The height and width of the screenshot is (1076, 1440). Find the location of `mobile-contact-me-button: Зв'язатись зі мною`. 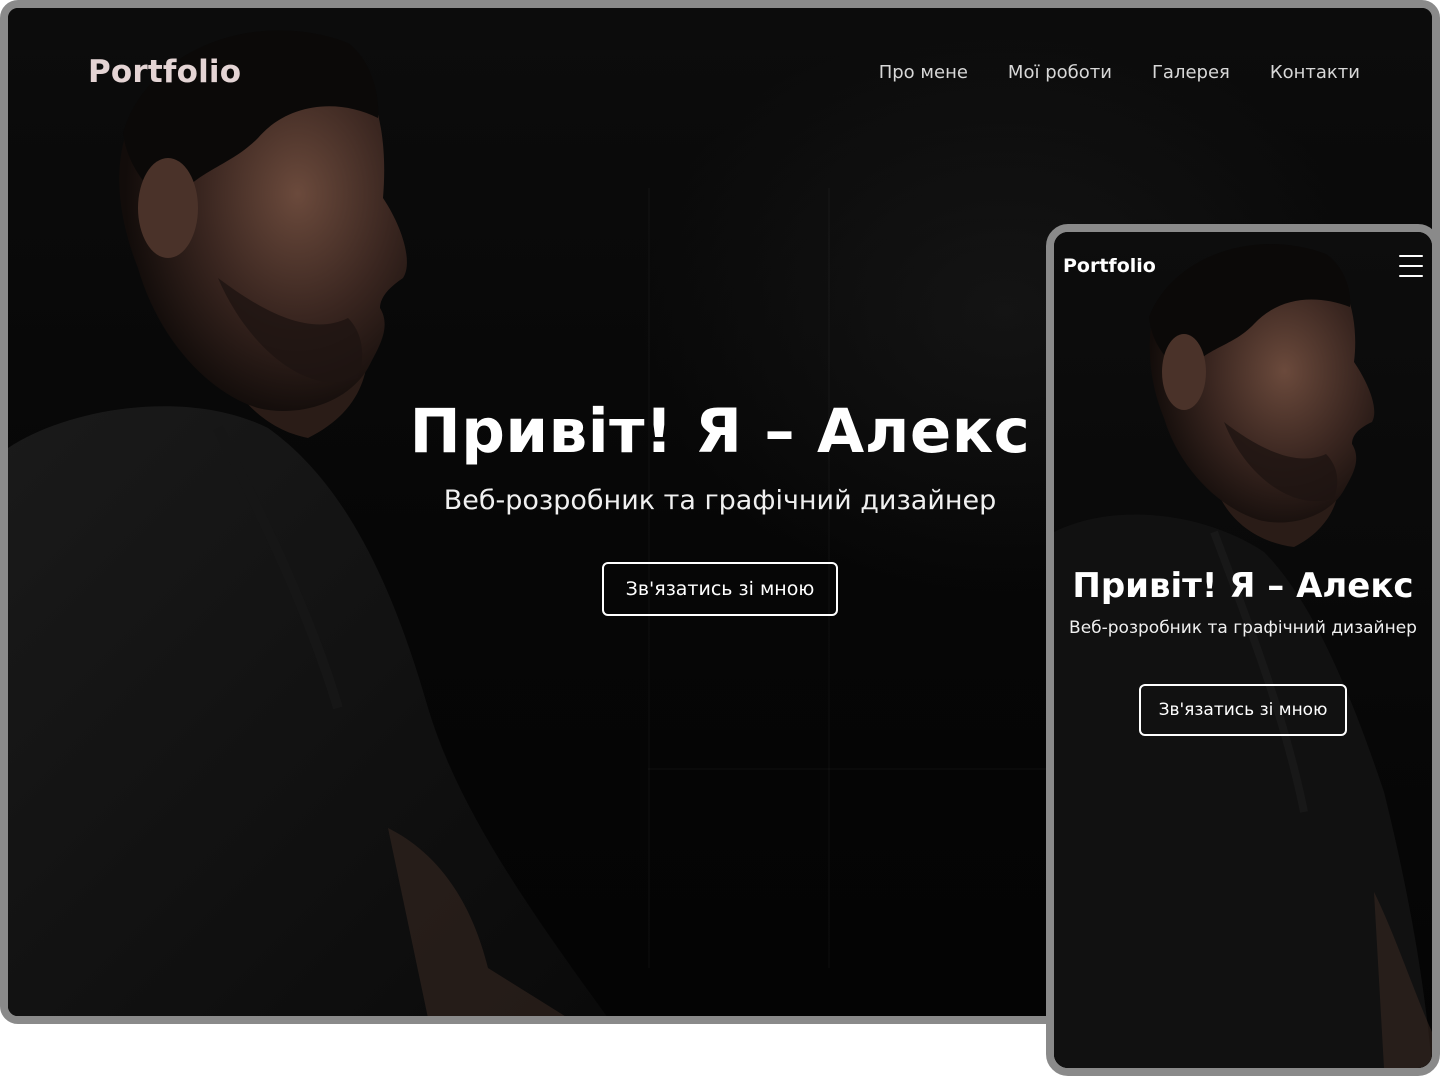

mobile-contact-me-button: Зв'язатись зі мною is located at coordinates (1243, 710).